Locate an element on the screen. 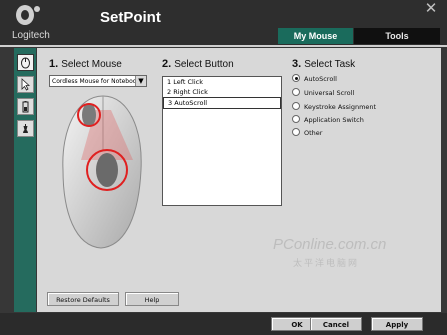  sidebar-pointer is located at coordinates (25, 84).